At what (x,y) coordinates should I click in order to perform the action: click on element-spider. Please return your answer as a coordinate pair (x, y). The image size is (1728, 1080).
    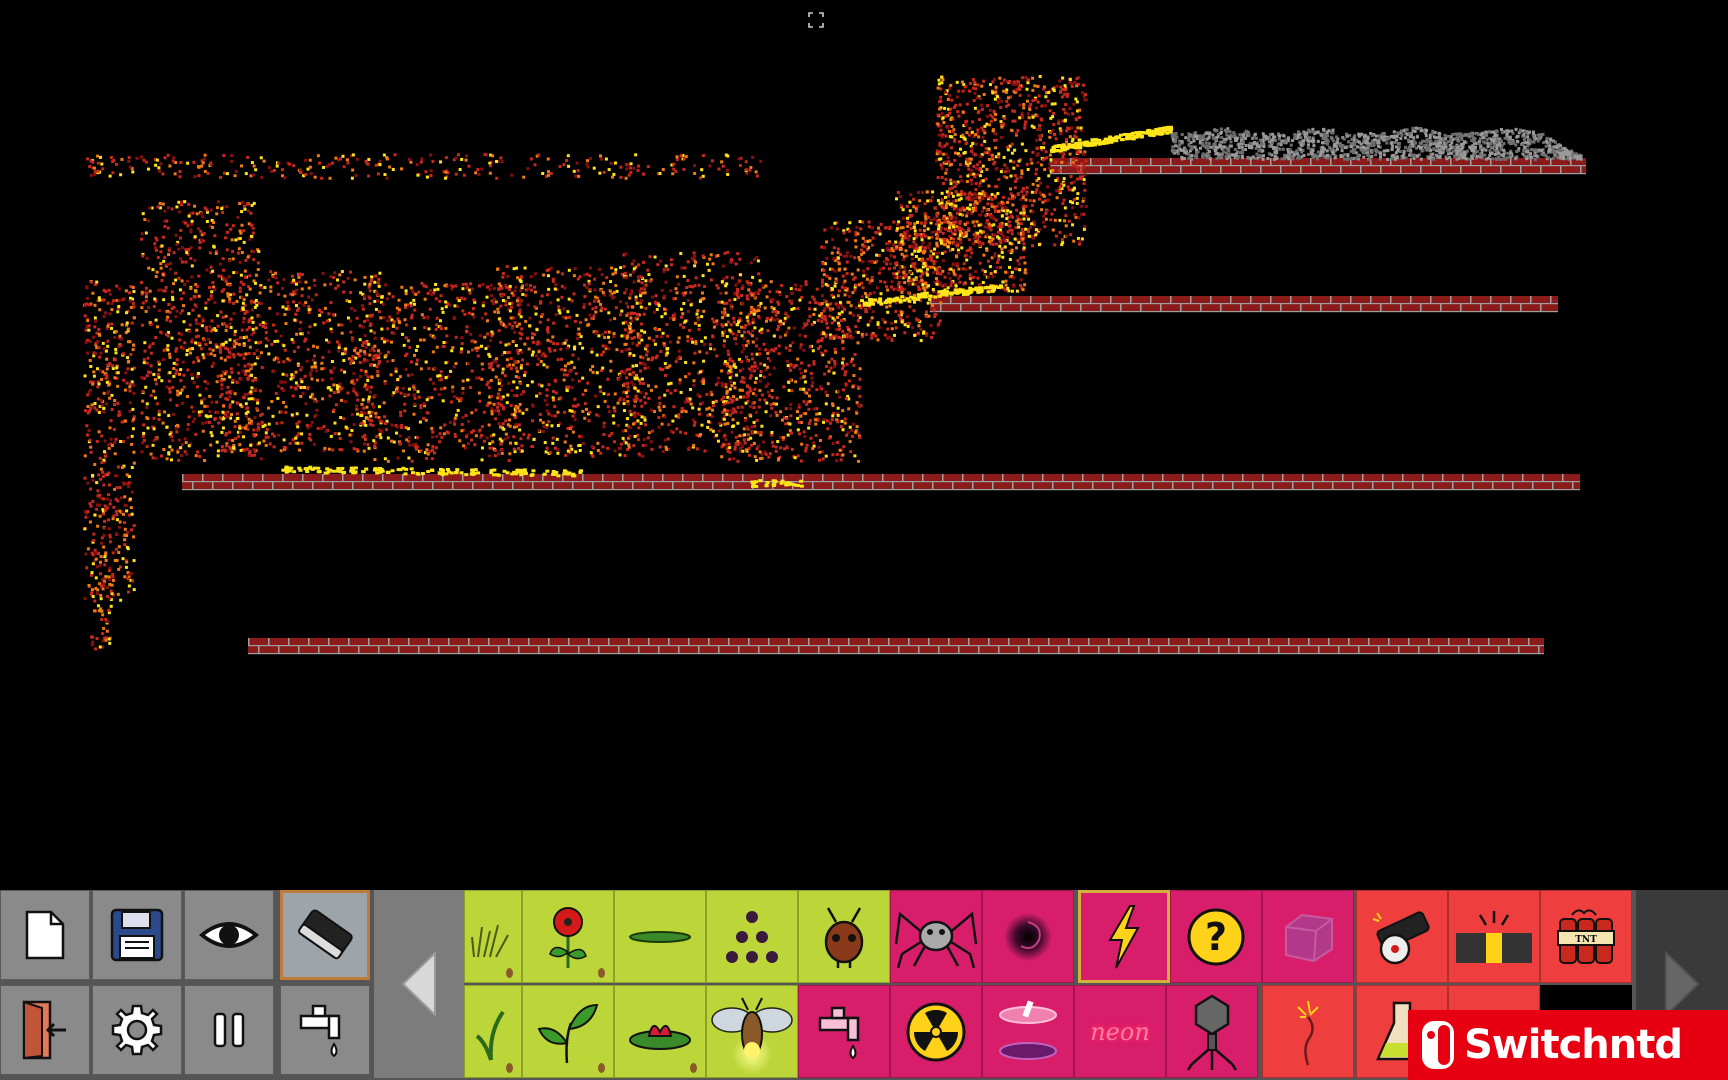
    Looking at the image, I should click on (936, 936).